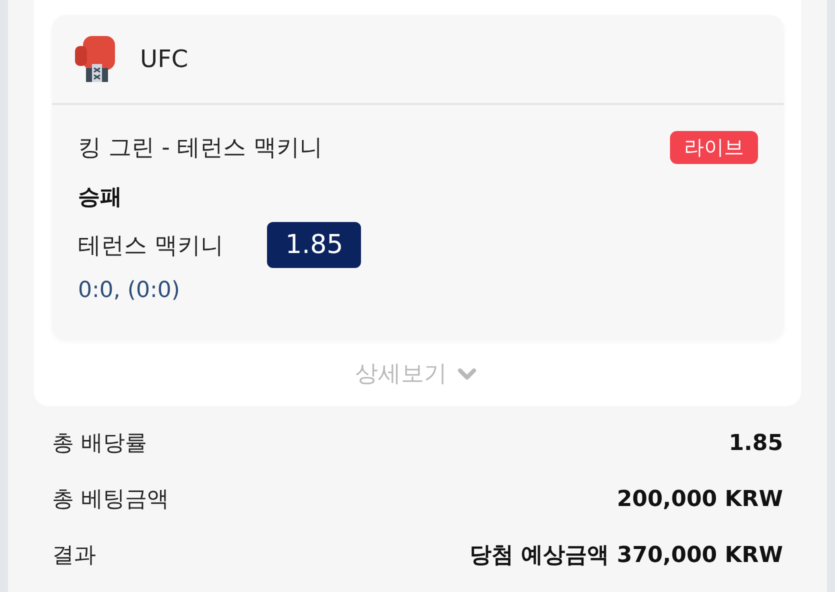 This screenshot has width=835, height=592. What do you see at coordinates (314, 245) in the screenshot?
I see `odds-badge: 1.85` at bounding box center [314, 245].